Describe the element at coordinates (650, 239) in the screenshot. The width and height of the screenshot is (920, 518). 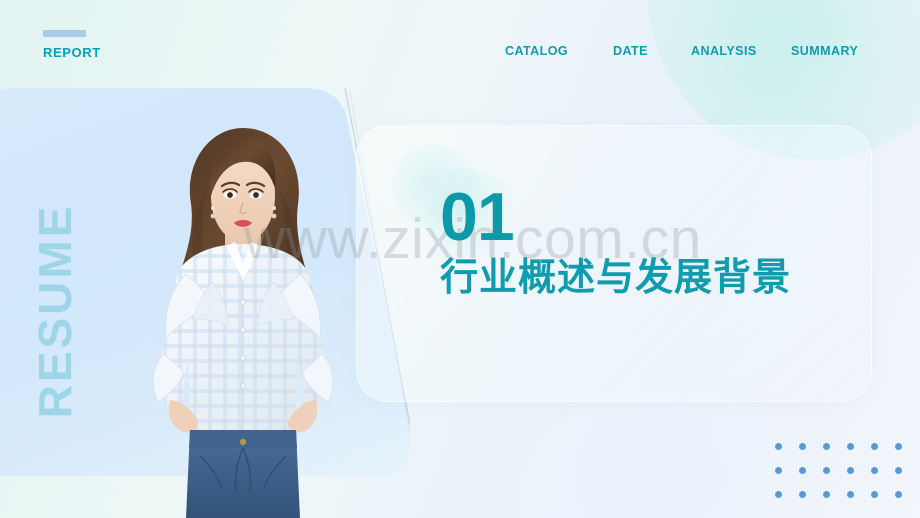
I see `section-headline: 01 行业概述与发展背景` at that location.